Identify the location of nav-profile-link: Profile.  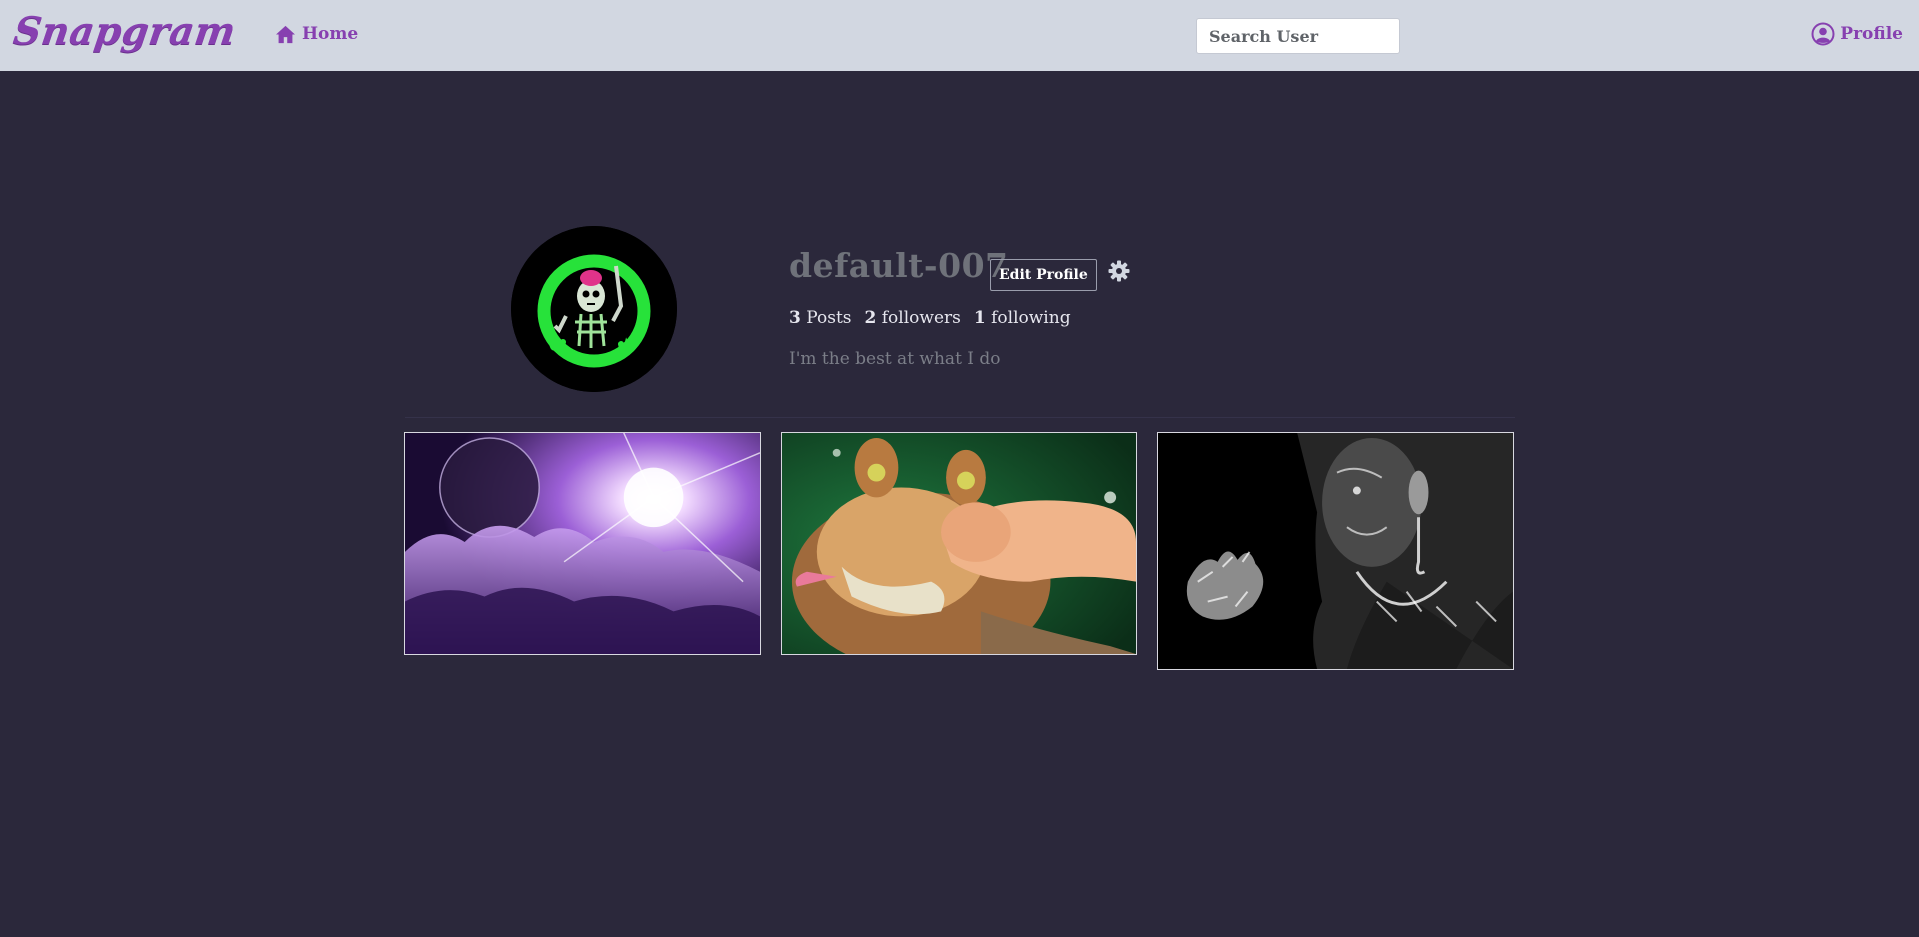
(1857, 34).